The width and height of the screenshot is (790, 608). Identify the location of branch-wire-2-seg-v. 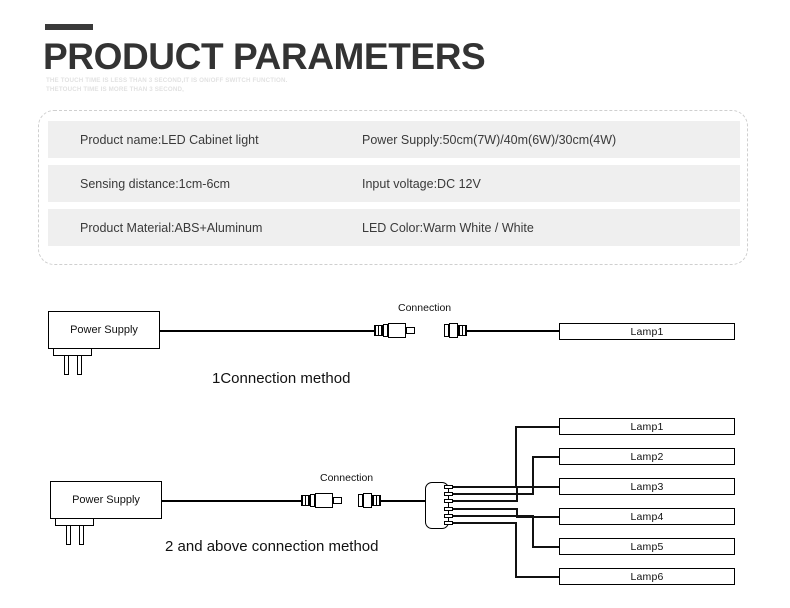
(533, 475).